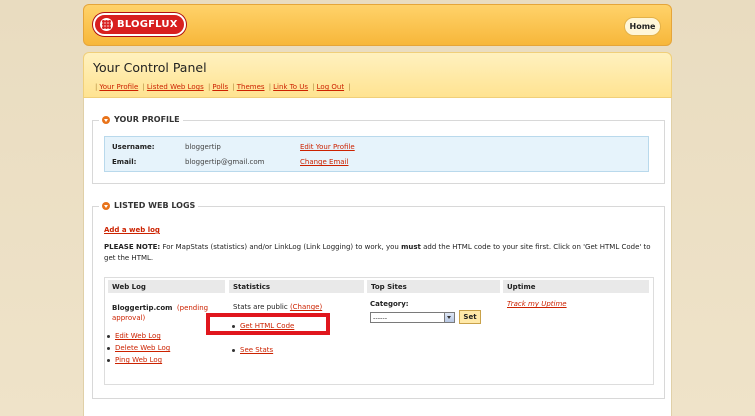 This screenshot has width=755, height=416. Describe the element at coordinates (296, 286) in the screenshot. I see `col-header-statistics: Statistics` at that location.